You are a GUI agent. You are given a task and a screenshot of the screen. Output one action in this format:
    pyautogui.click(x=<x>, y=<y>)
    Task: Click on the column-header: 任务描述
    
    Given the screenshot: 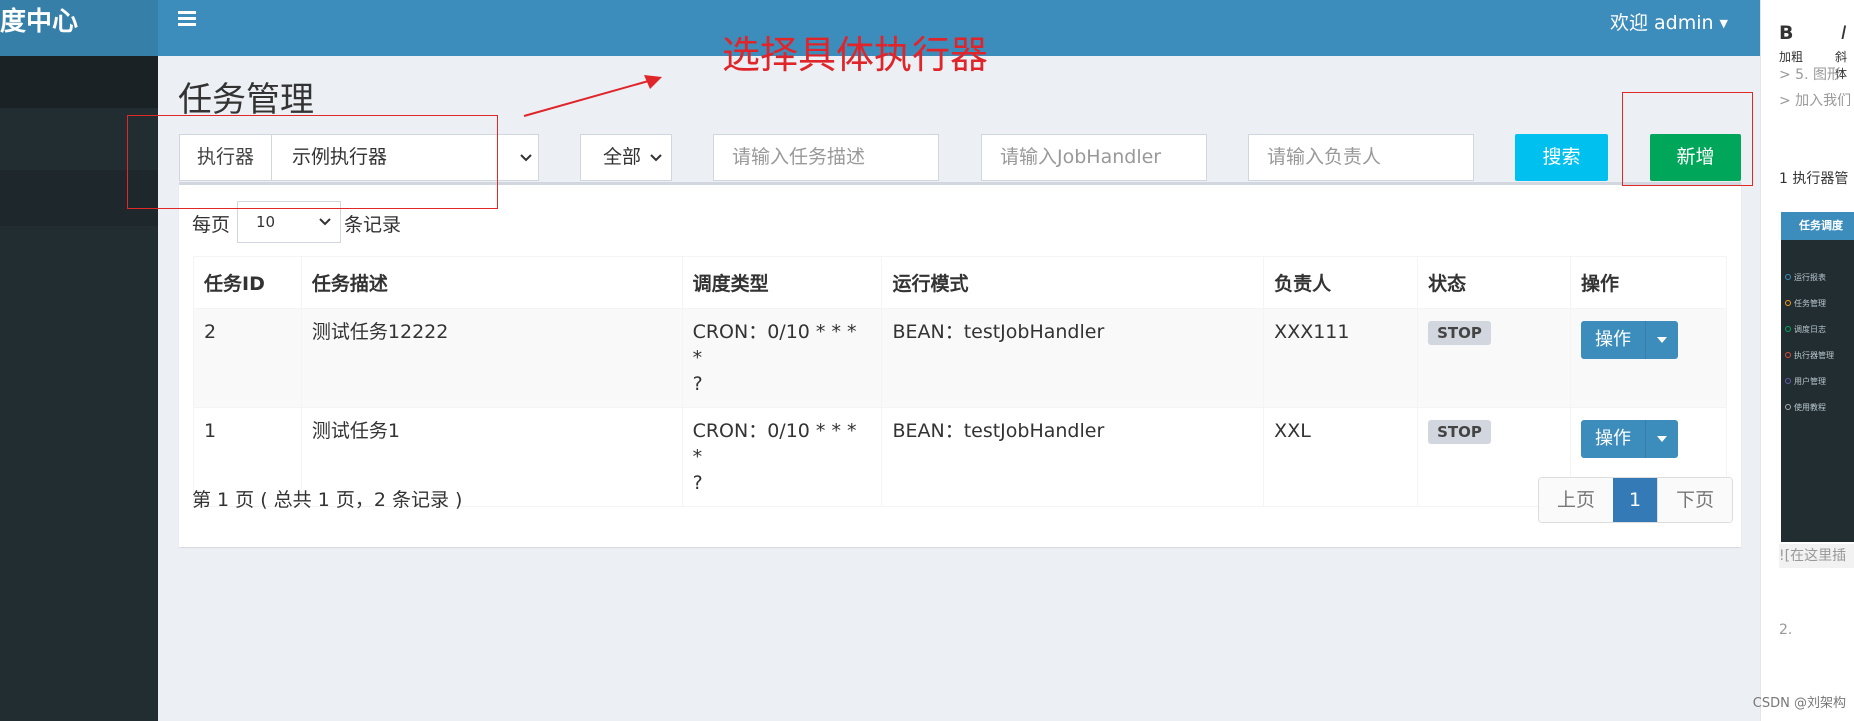 What is the action you would take?
    pyautogui.click(x=491, y=282)
    